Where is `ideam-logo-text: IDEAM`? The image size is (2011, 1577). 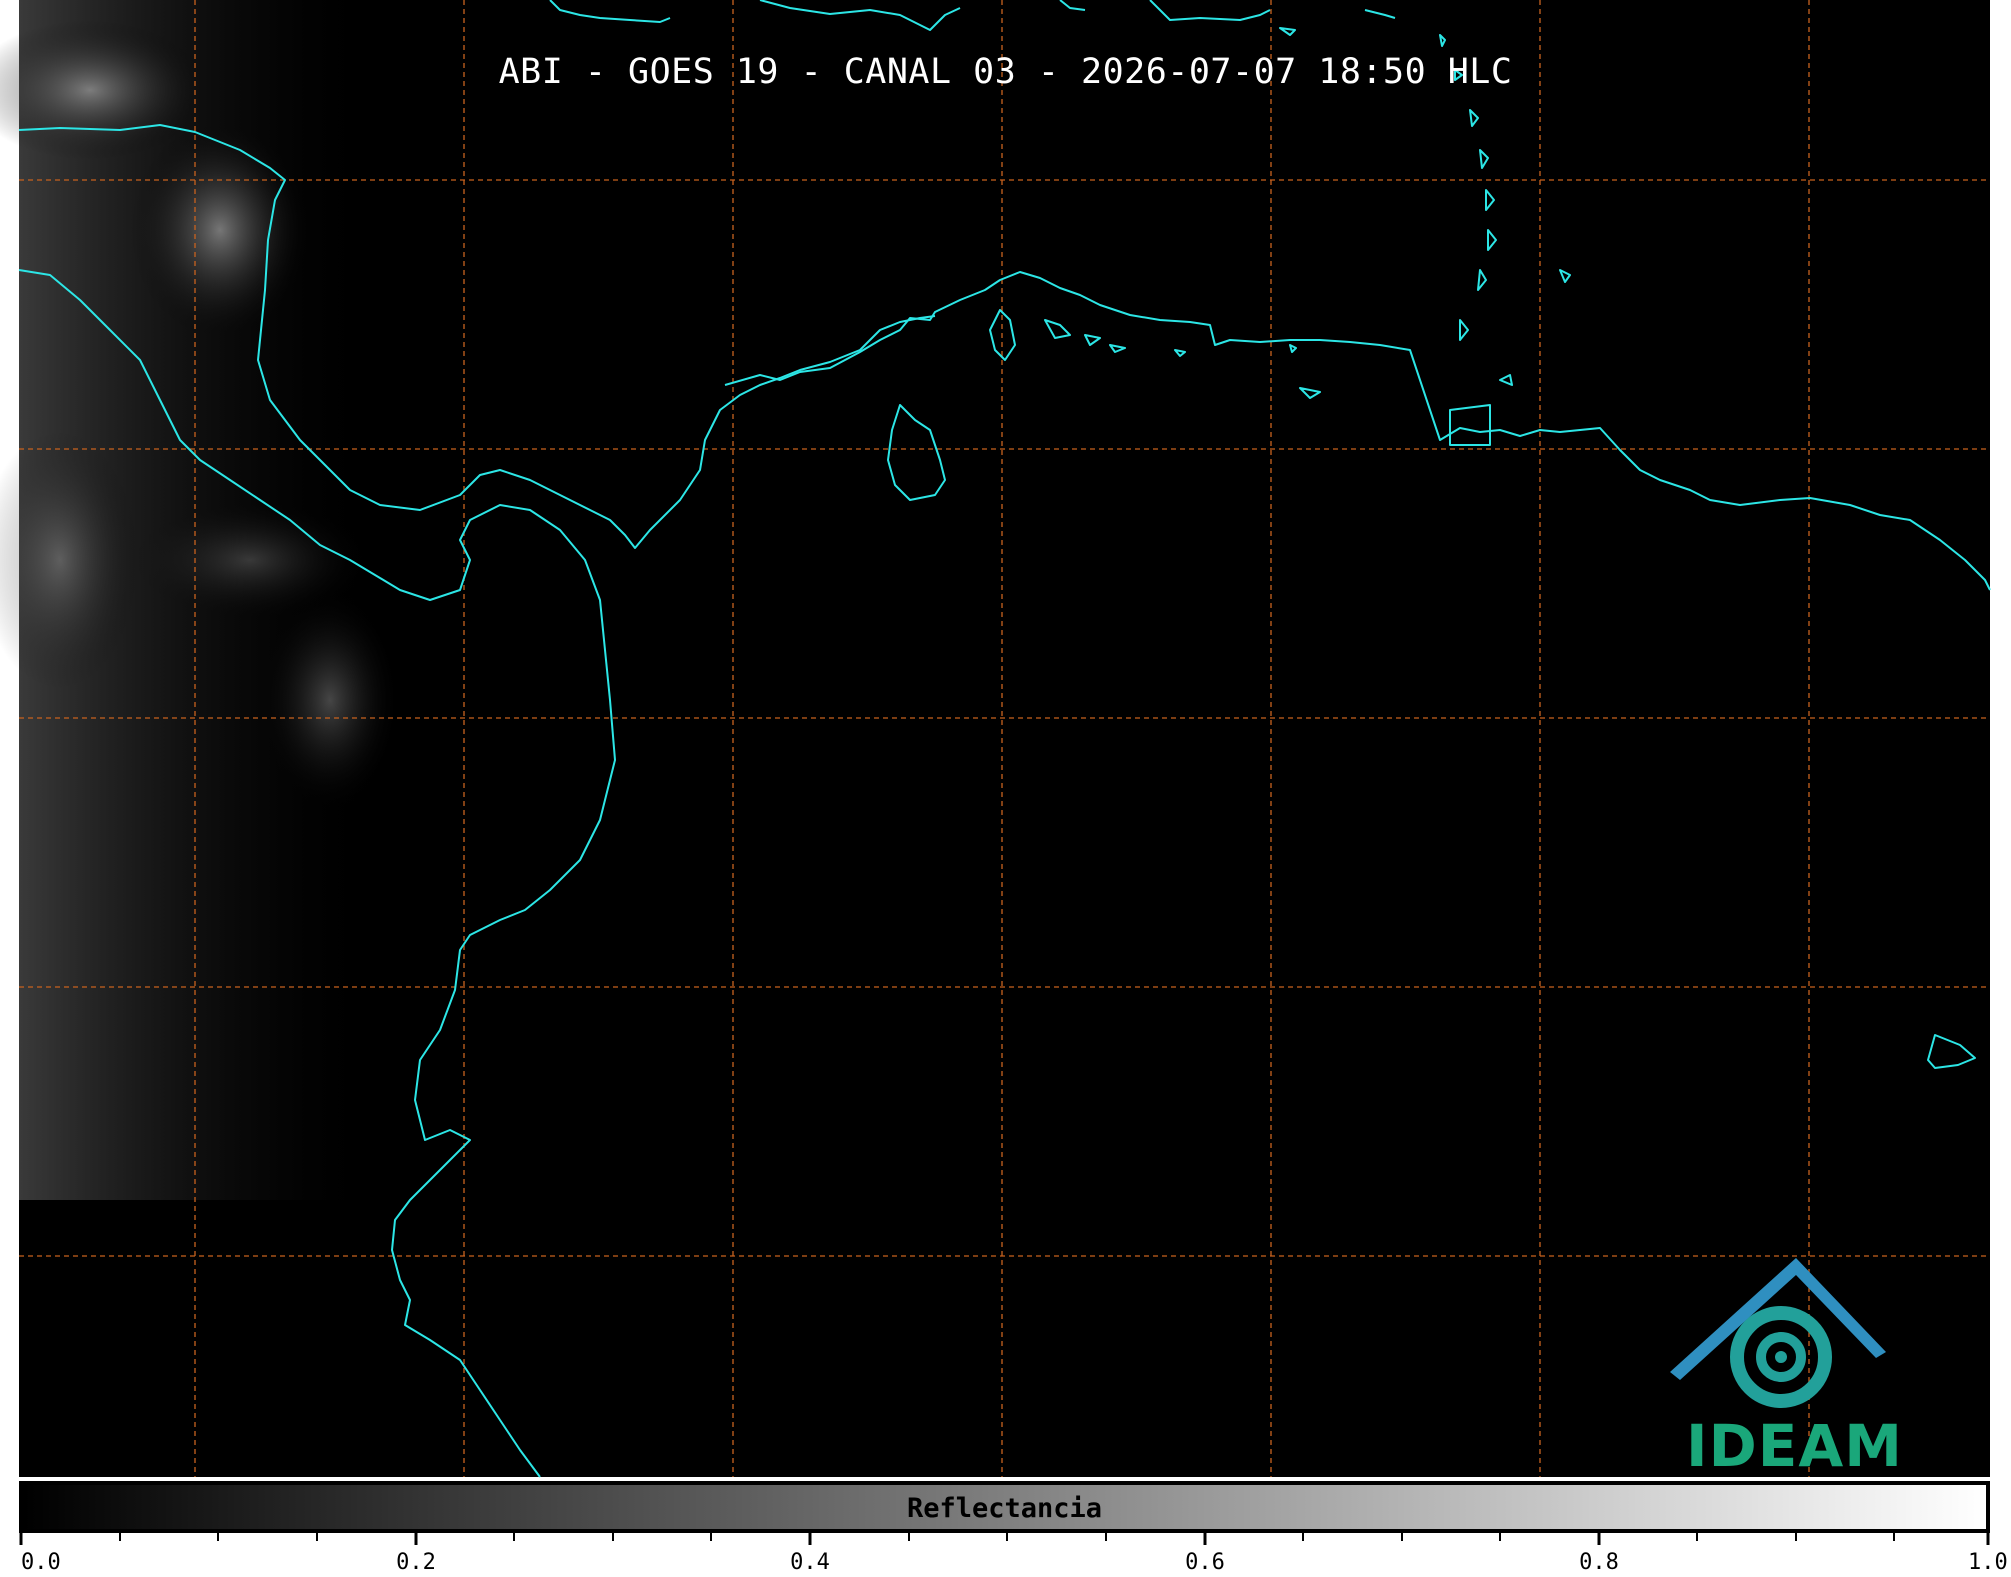
ideam-logo-text: IDEAM is located at coordinates (1794, 1446).